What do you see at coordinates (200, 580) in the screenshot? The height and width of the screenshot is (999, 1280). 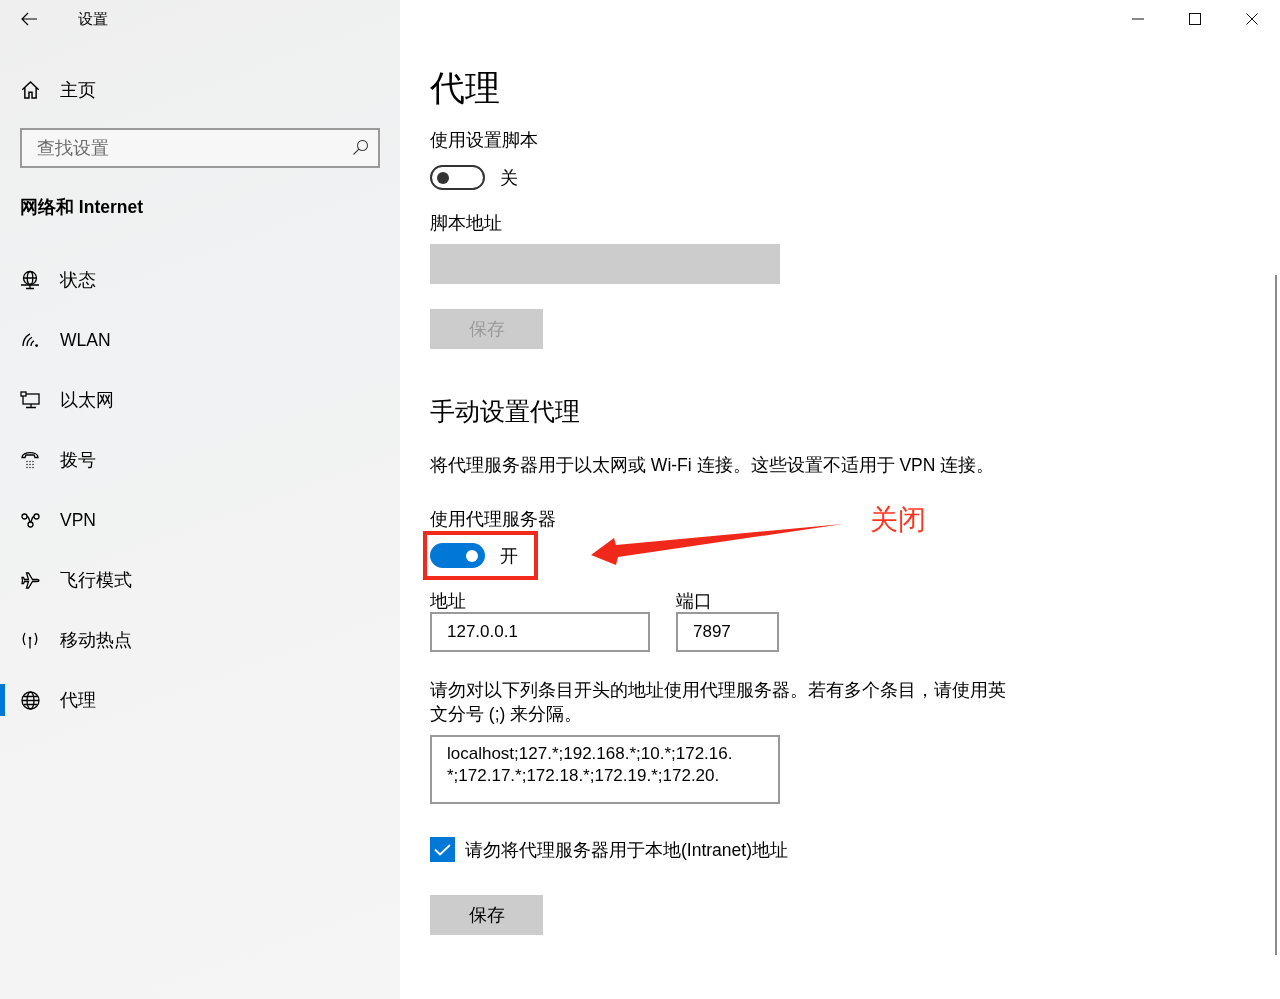 I see `sidebar-item: 飞行模式` at bounding box center [200, 580].